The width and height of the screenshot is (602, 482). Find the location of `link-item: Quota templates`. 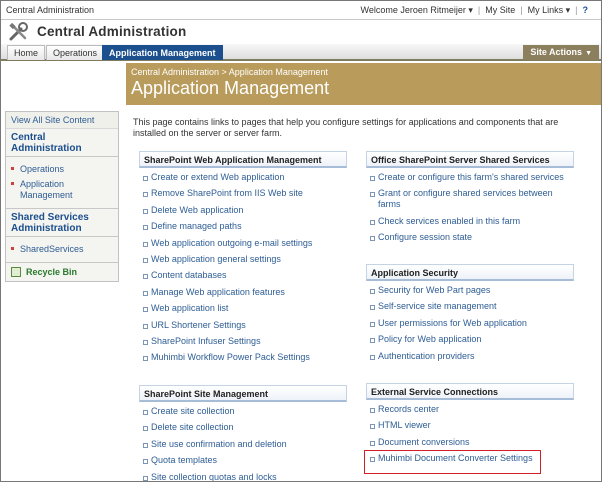

link-item: Quota templates is located at coordinates (243, 460).